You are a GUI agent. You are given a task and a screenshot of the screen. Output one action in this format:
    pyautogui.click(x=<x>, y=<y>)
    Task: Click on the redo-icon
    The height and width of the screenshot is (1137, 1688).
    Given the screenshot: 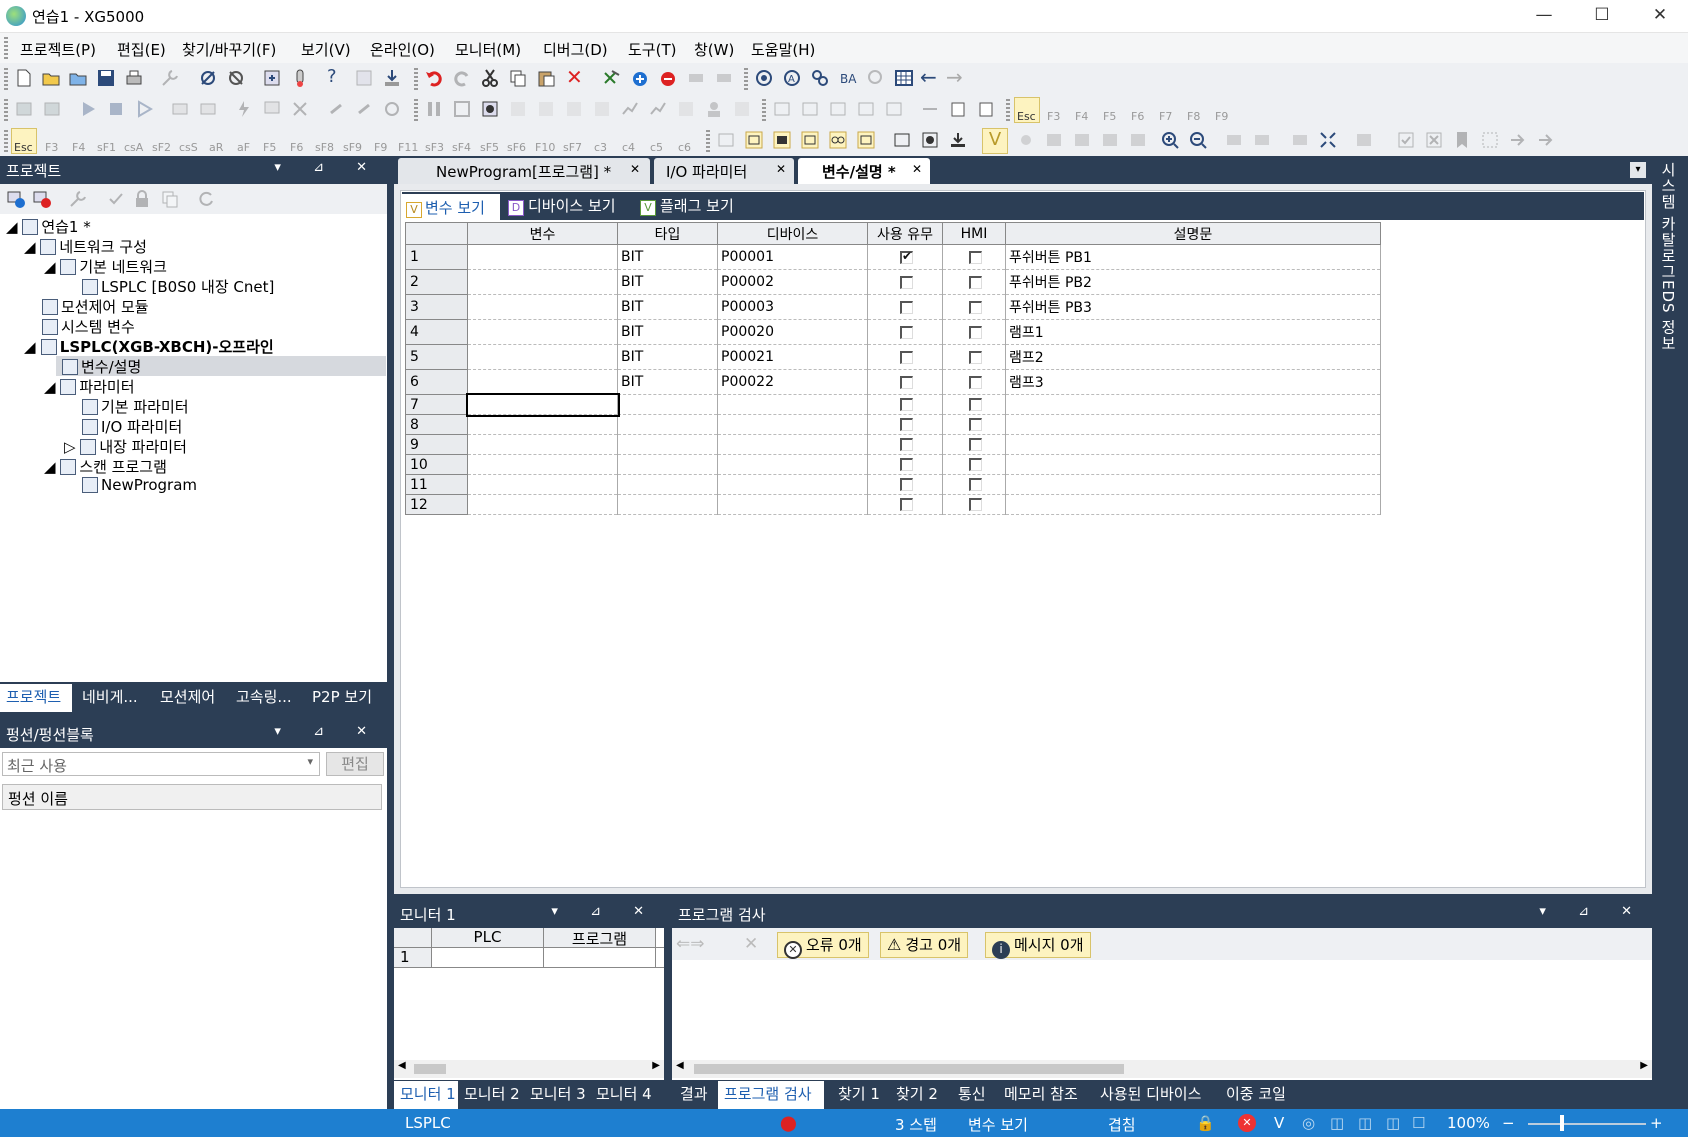 What is the action you would take?
    pyautogui.click(x=462, y=78)
    